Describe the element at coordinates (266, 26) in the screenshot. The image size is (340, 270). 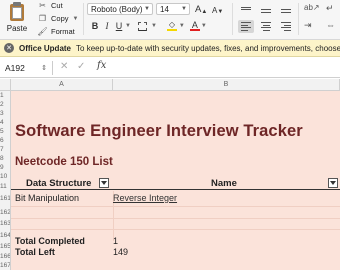
I see `align-center-button` at that location.